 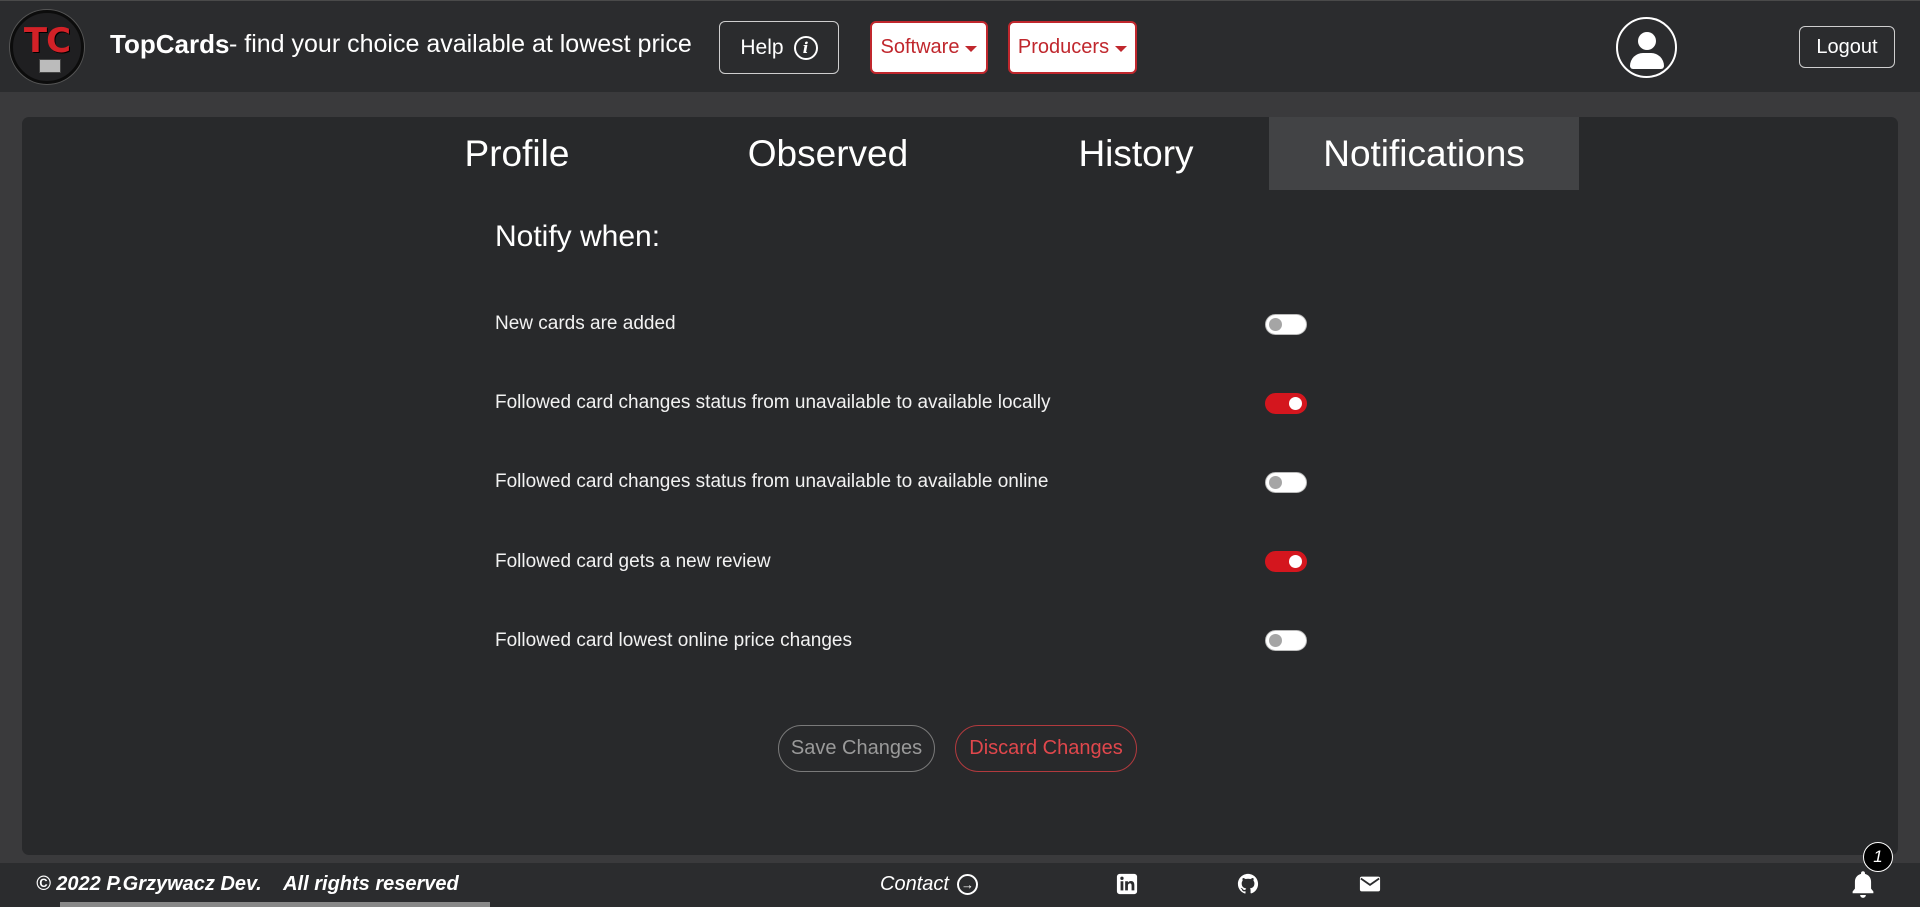 I want to click on tab-profile: Profile, so click(x=517, y=153).